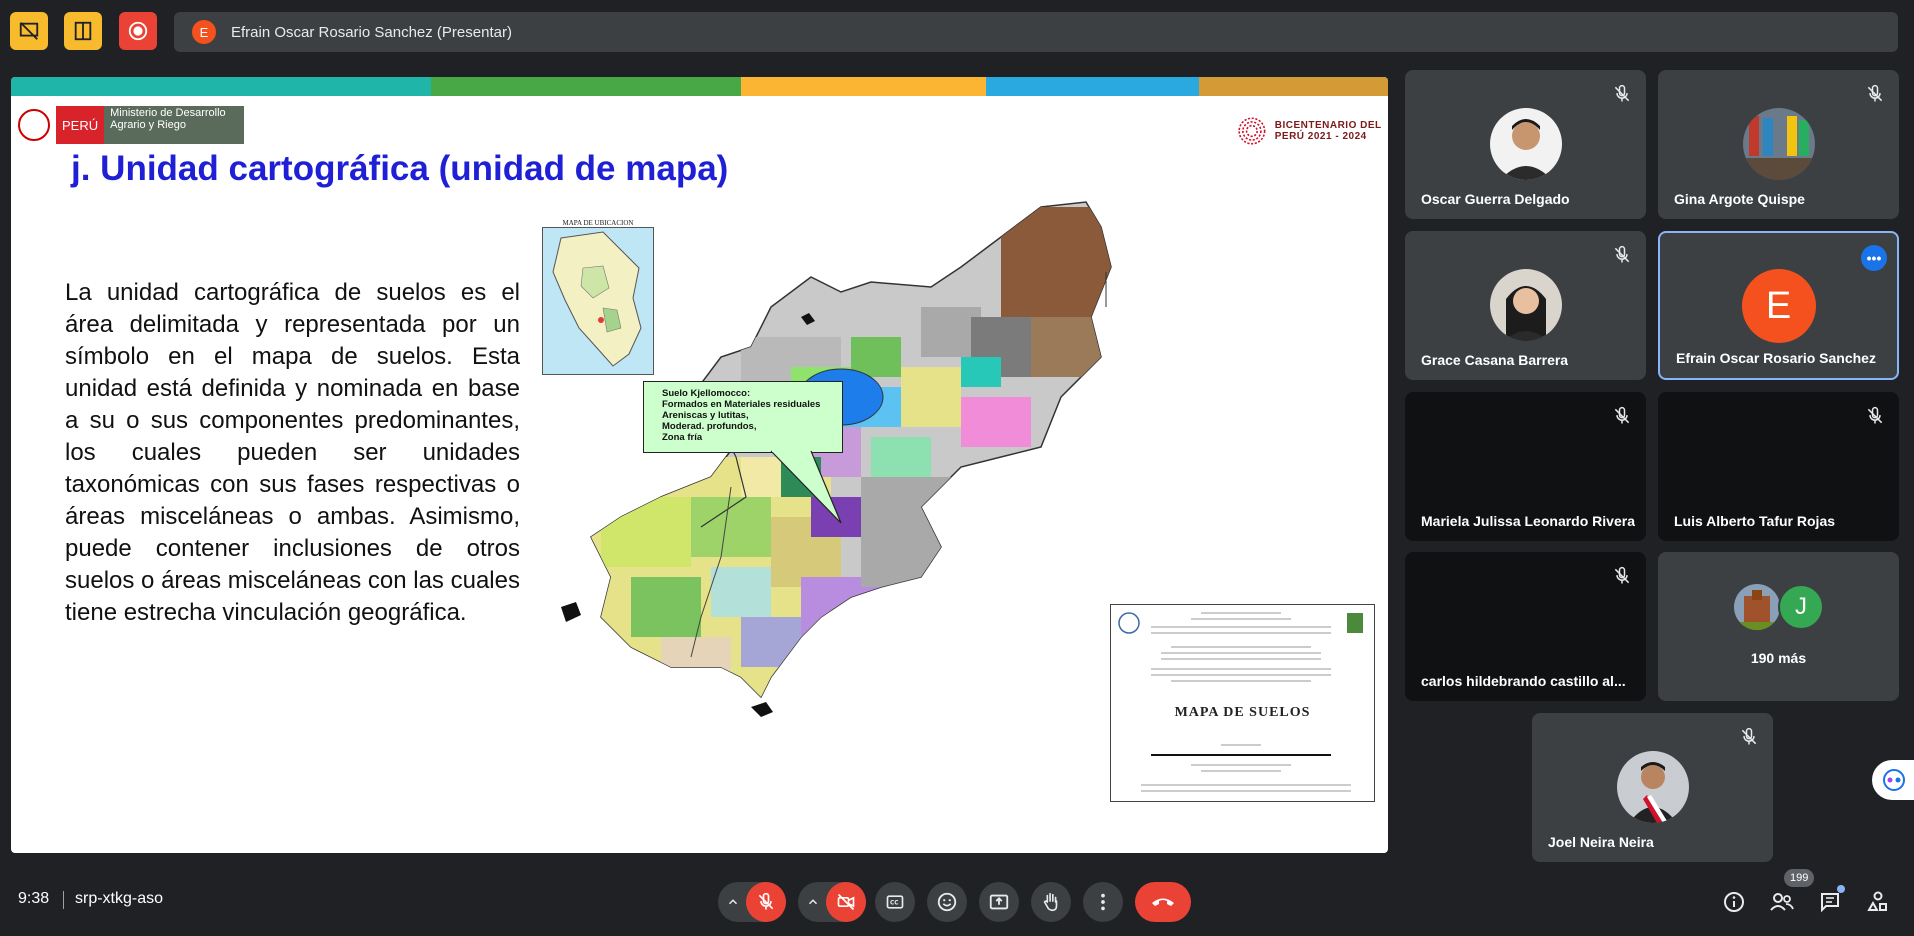  I want to click on callout-line: Suelo Kjellomocco:, so click(706, 393).